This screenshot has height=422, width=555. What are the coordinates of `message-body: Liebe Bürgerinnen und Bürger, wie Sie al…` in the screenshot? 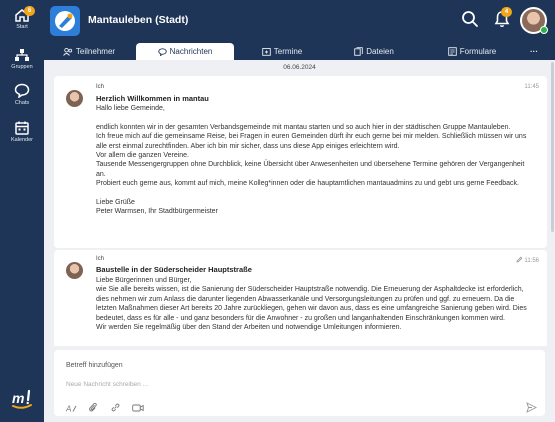 It's located at (315, 304).